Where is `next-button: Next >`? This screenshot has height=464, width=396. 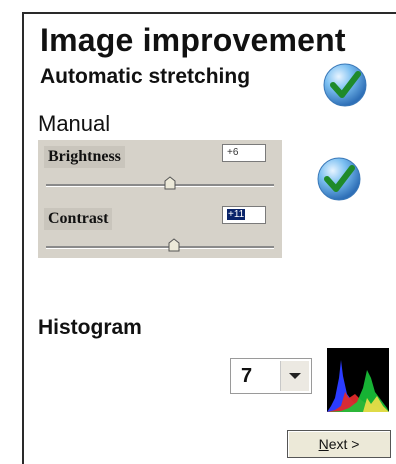 next-button: Next > is located at coordinates (339, 444).